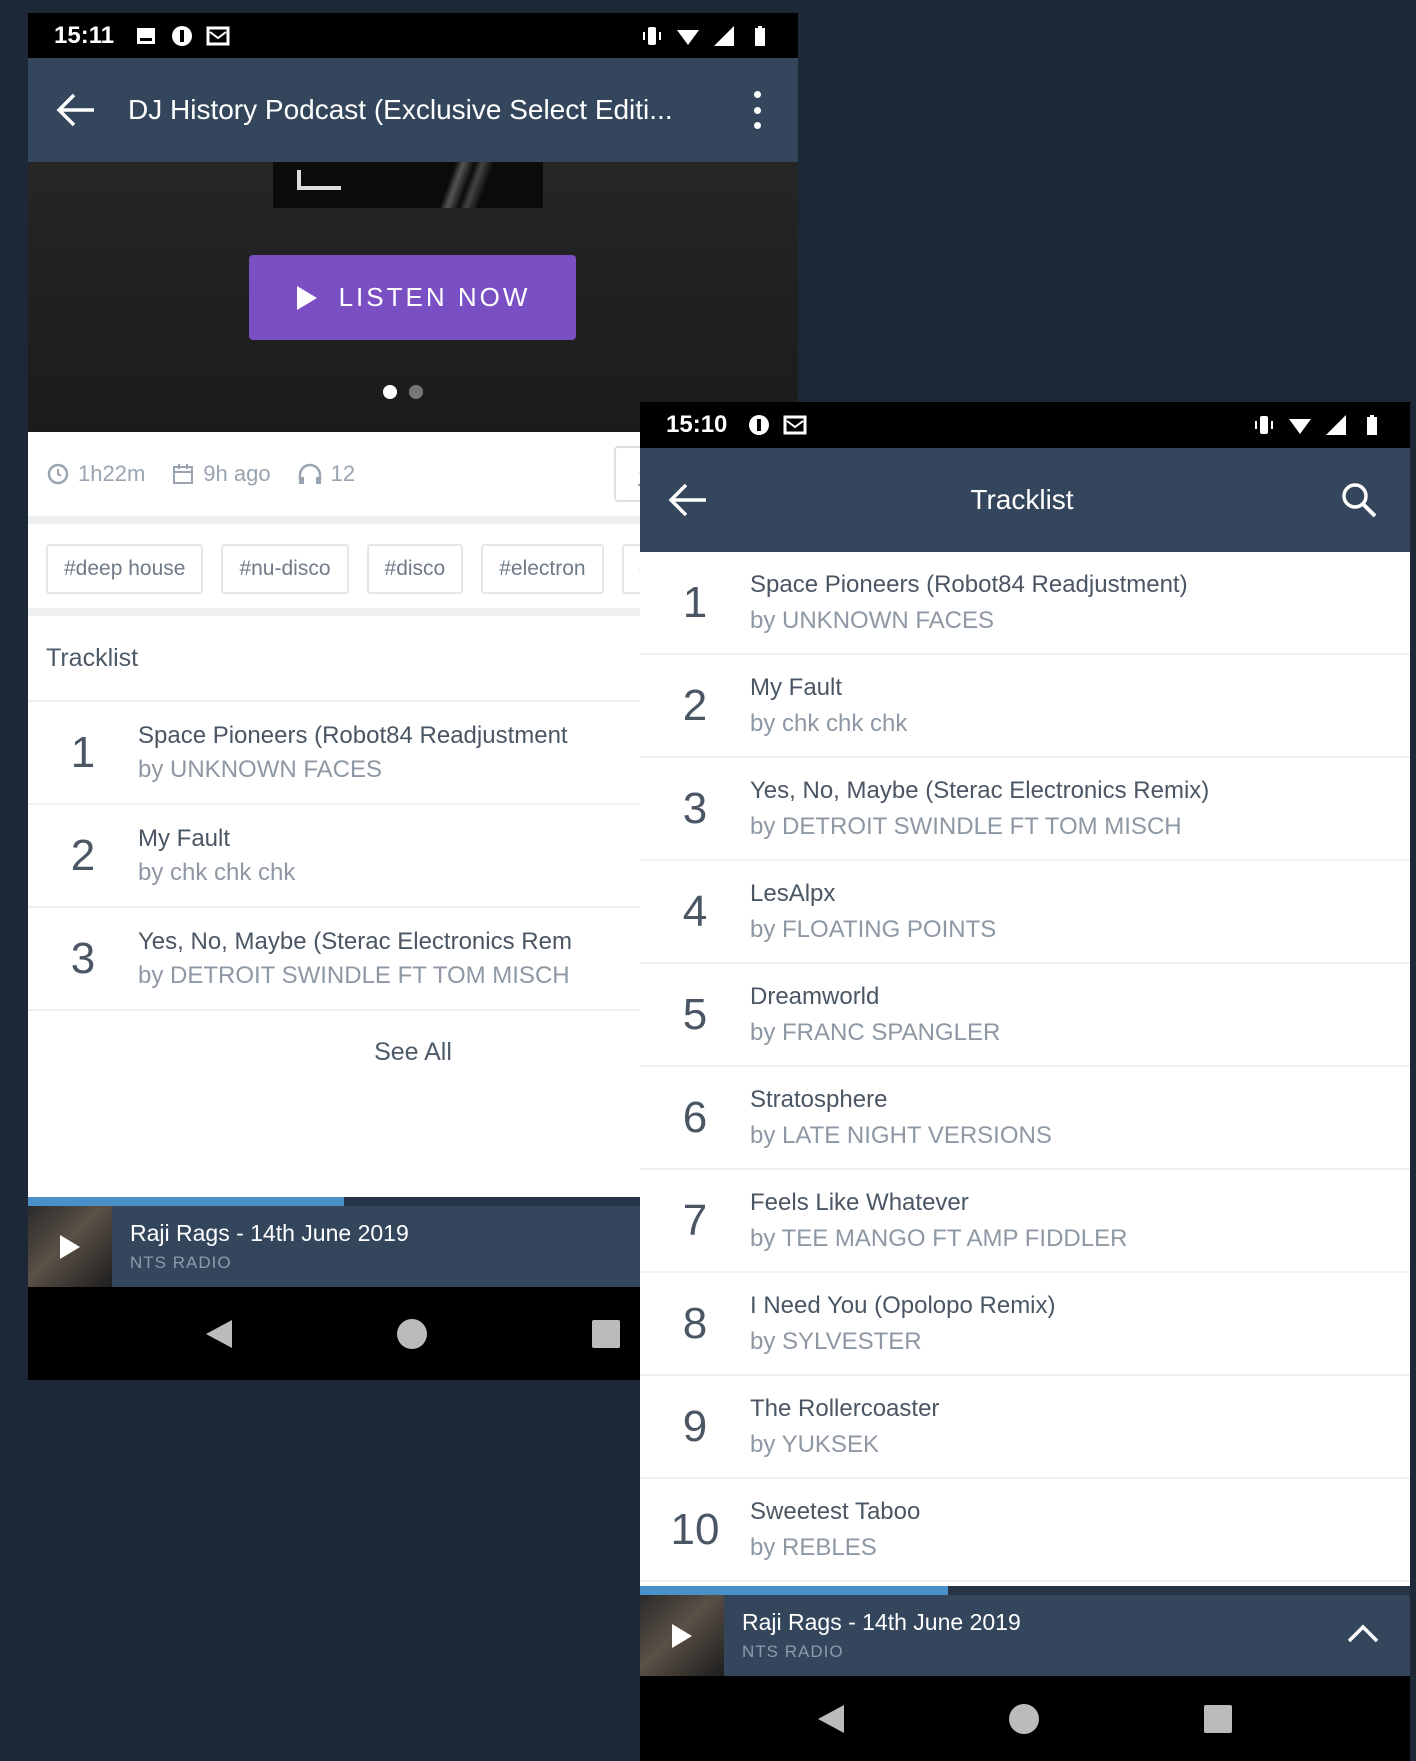  I want to click on hero-banner: LISTEN NOW, so click(413, 297).